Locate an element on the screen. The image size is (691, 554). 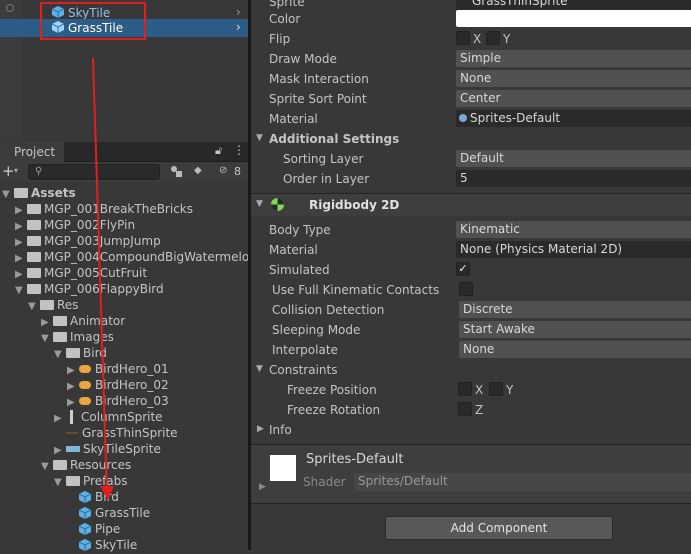
color-row: Color is located at coordinates (471, 19).